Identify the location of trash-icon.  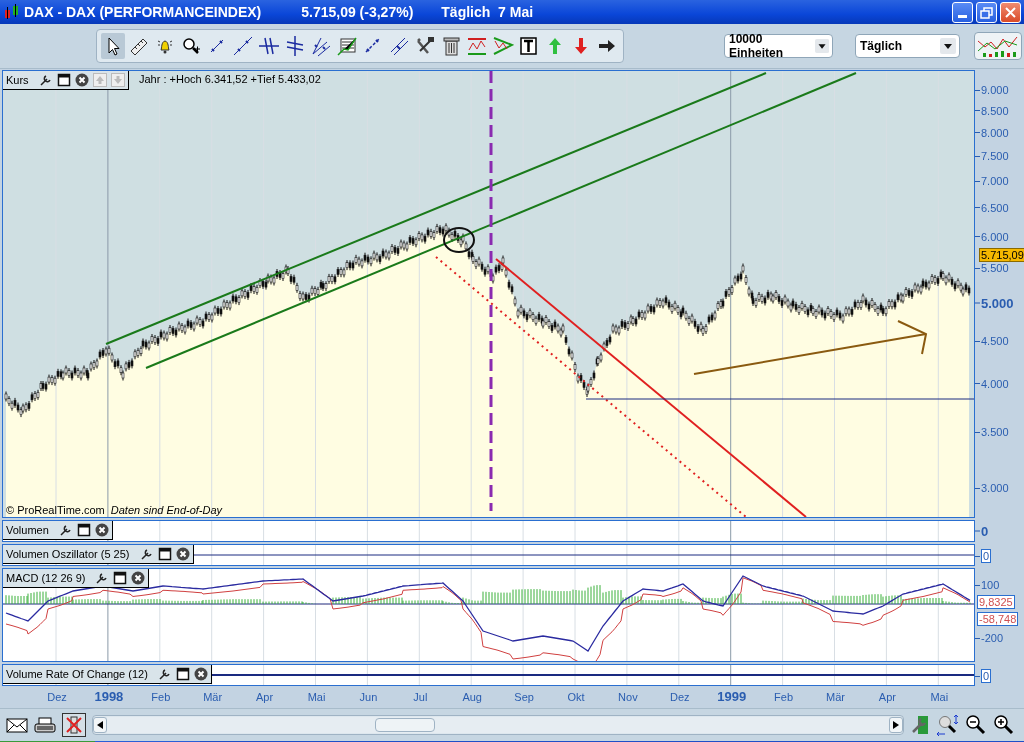
(451, 46).